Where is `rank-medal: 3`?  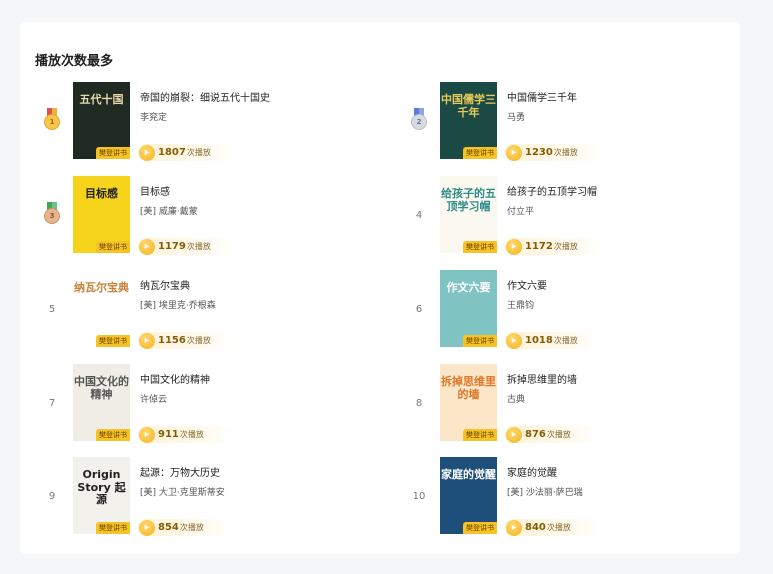
rank-medal: 3 is located at coordinates (52, 215).